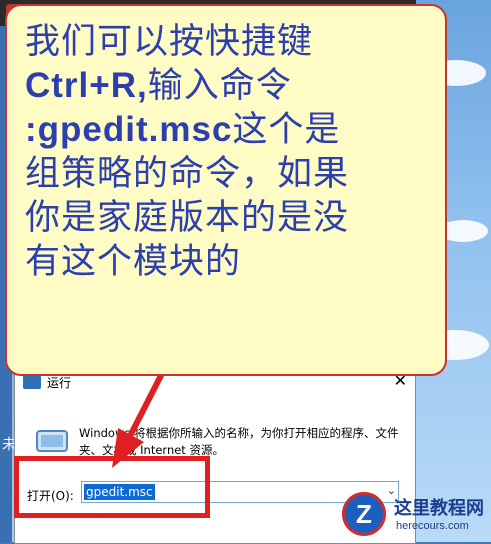 The image size is (491, 544). Describe the element at coordinates (432, 526) in the screenshot. I see `watermark-url: herecours.com` at that location.